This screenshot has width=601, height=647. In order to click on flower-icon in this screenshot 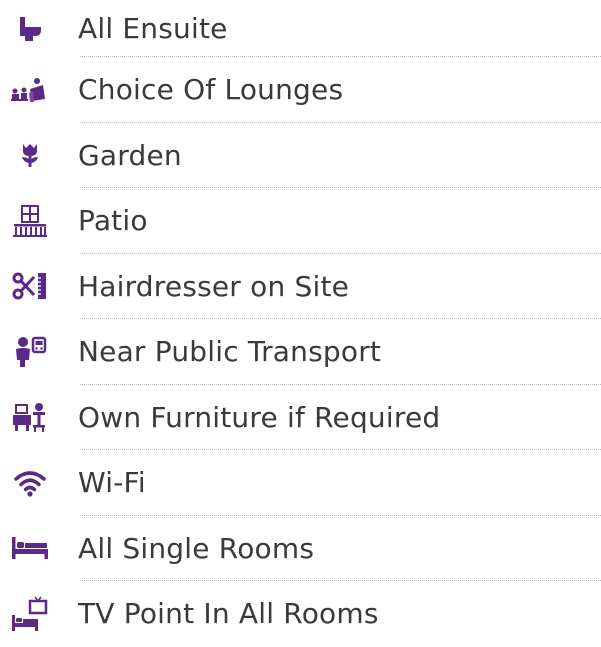, I will do `click(30, 155)`.